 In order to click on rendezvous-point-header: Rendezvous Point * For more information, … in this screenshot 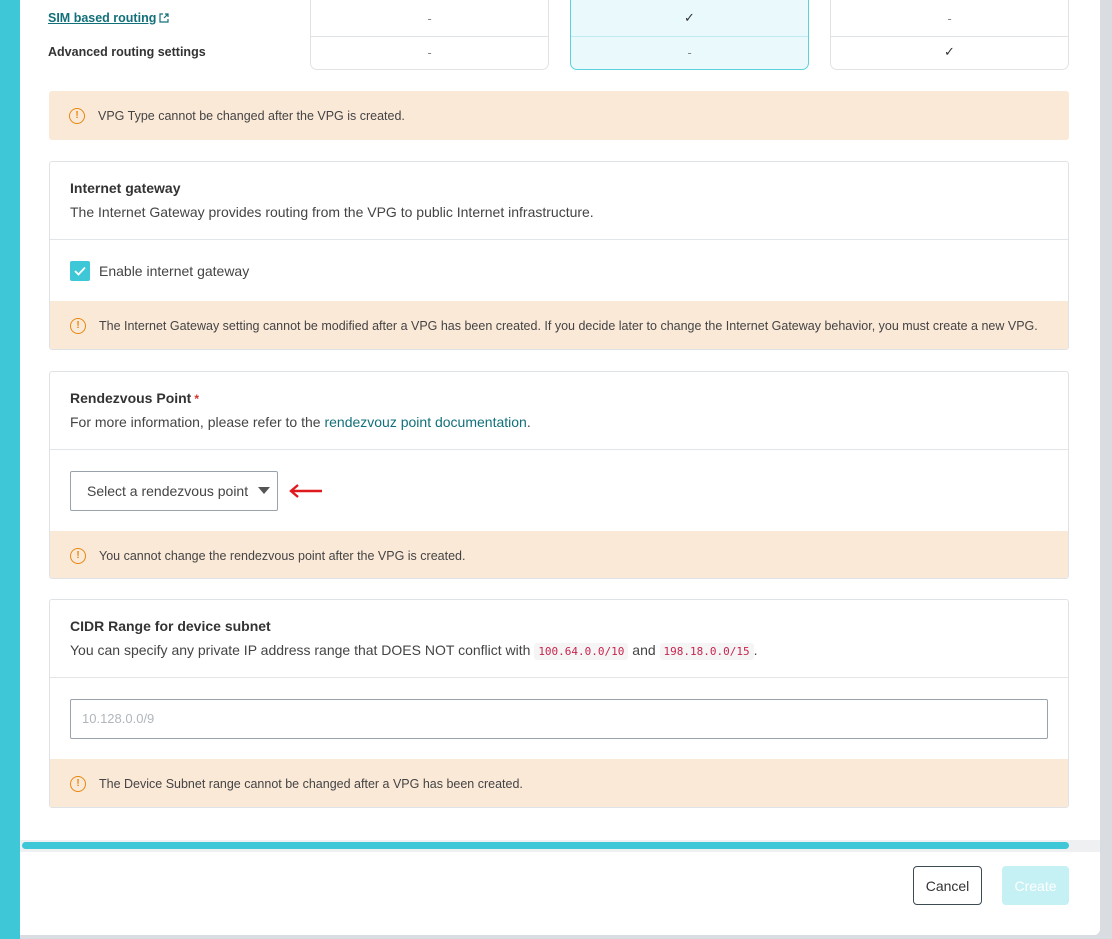, I will do `click(559, 411)`.